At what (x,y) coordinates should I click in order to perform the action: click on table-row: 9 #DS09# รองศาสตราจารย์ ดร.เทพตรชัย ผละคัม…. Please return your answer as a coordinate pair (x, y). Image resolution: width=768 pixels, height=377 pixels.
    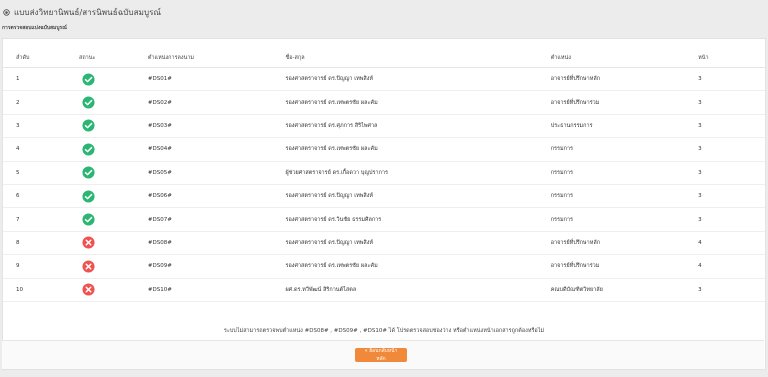
    Looking at the image, I should click on (384, 266).